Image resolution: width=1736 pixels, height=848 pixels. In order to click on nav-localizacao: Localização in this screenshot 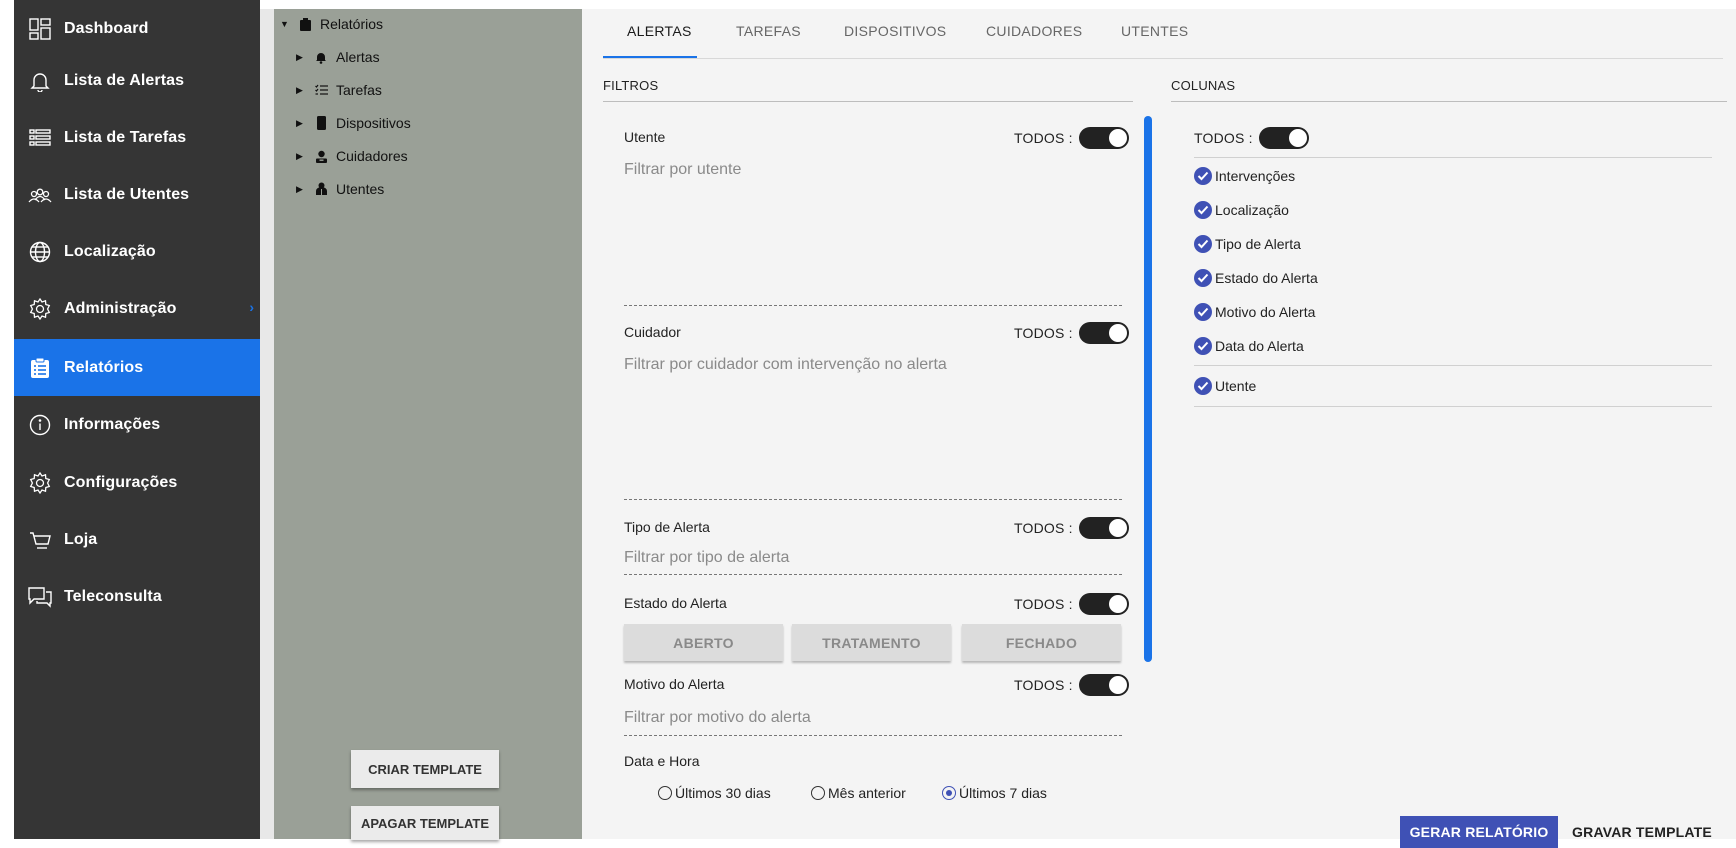, I will do `click(137, 251)`.